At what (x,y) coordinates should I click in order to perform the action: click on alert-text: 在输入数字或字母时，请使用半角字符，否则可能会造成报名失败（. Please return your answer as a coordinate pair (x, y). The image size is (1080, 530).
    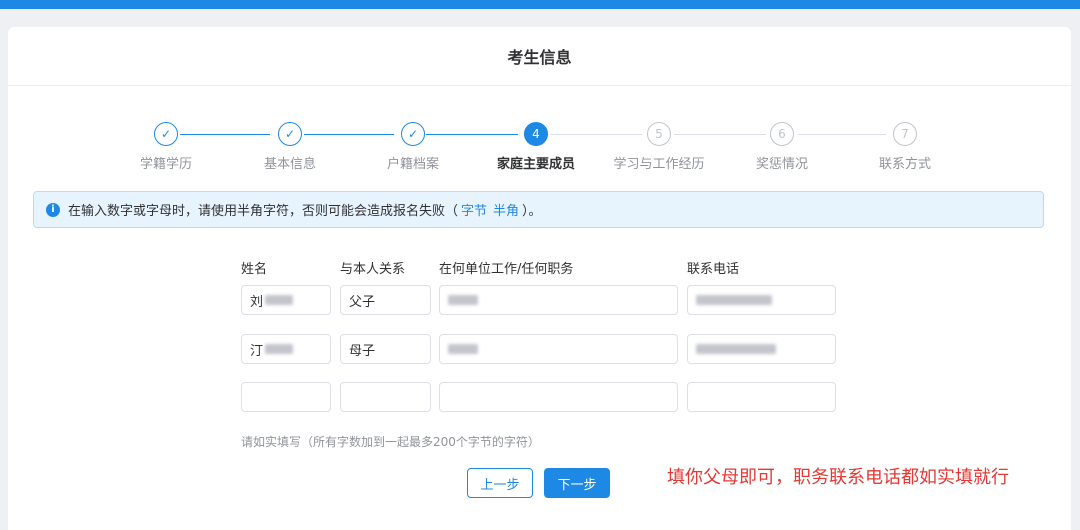
    Looking at the image, I should click on (263, 211).